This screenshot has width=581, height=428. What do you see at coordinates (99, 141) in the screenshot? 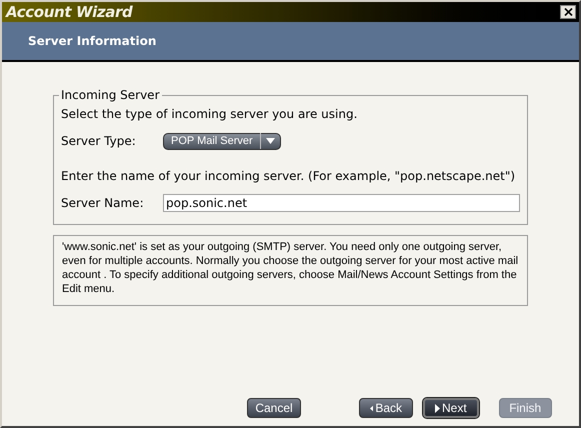
I see `field-label: Server Type:` at bounding box center [99, 141].